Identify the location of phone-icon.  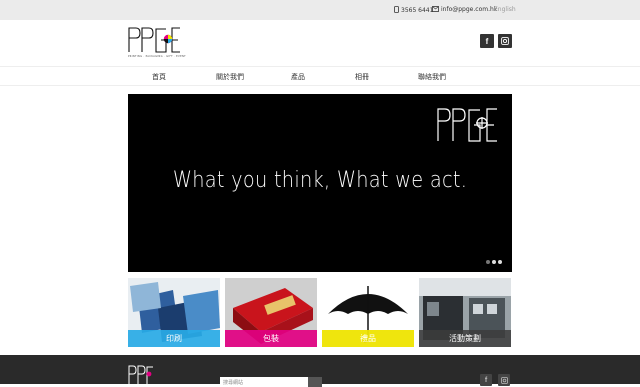
(396, 9).